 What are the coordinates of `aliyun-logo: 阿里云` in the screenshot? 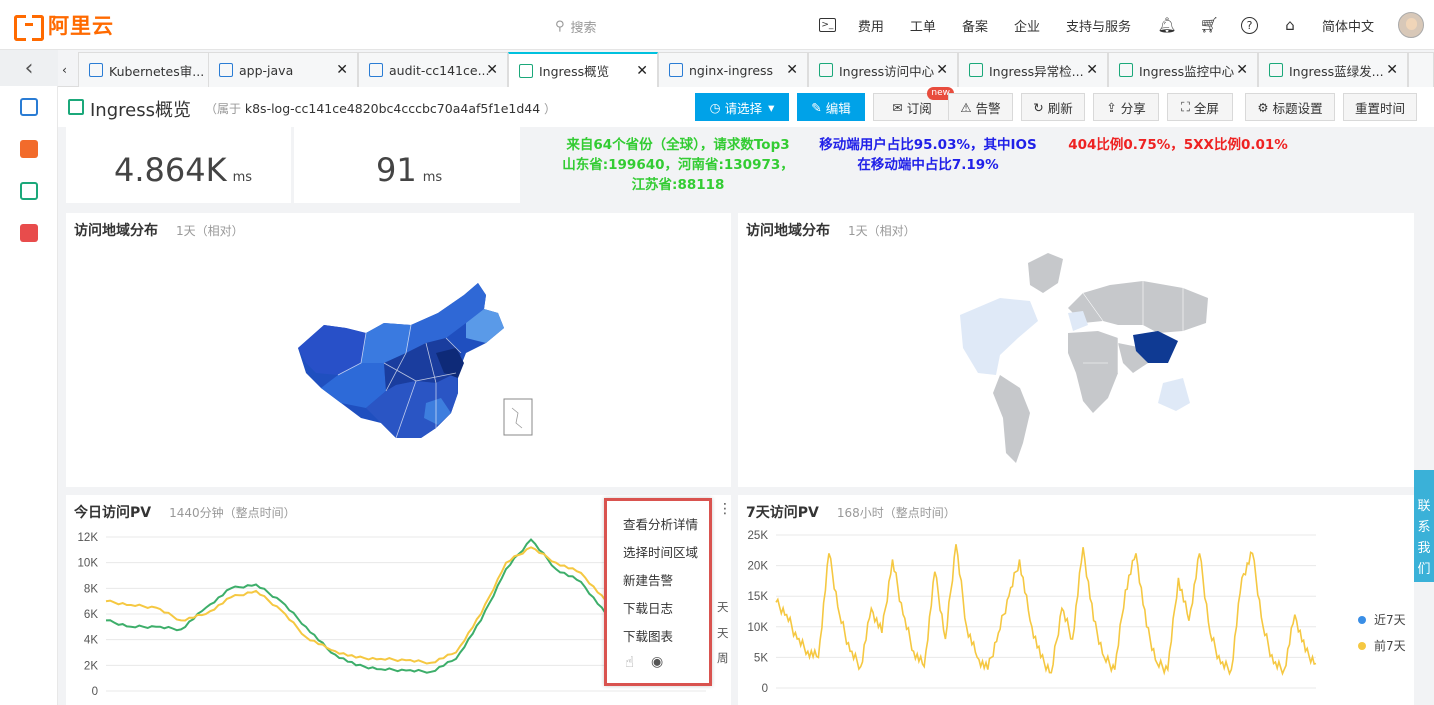 It's located at (64, 26).